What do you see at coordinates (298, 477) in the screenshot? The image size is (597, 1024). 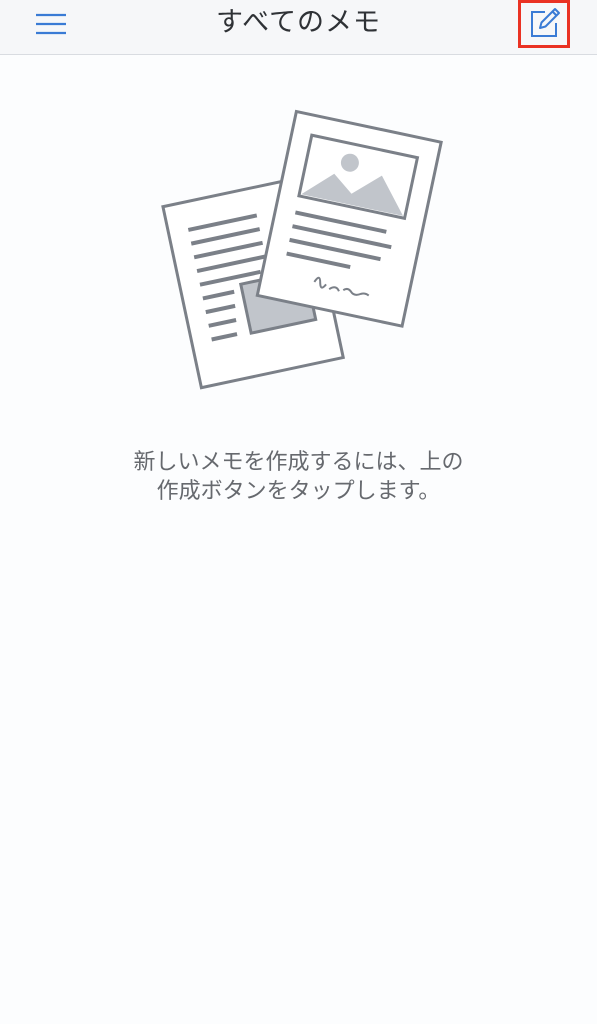 I see `empty-state-message: 新しいメモを作成するには、上の 作成ボタンをタップします。` at bounding box center [298, 477].